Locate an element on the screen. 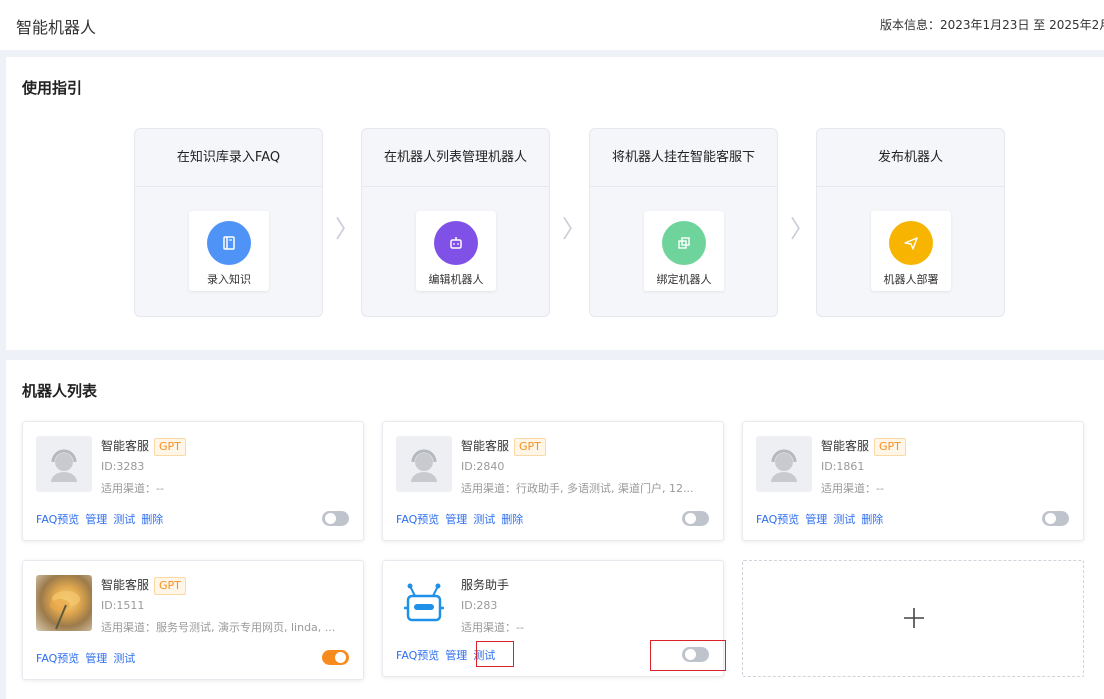  robot-icon is located at coordinates (456, 243).